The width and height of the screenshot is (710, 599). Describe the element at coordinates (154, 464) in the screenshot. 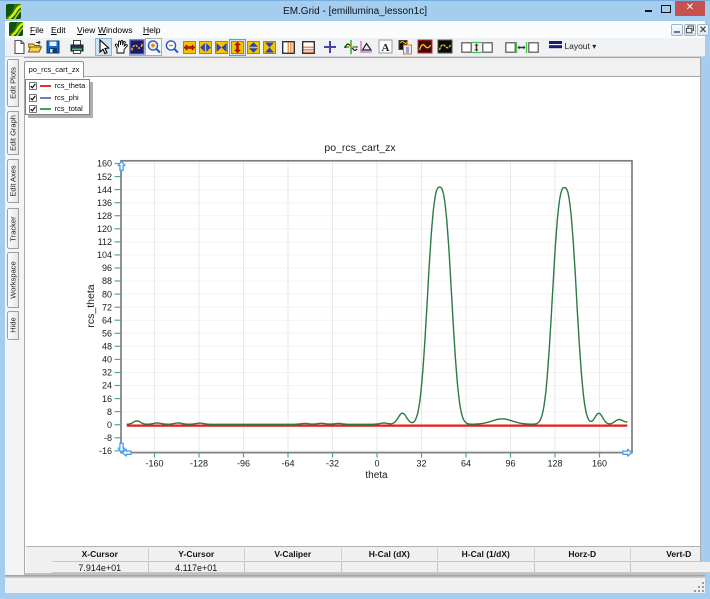

I see `svg-text: -160` at that location.